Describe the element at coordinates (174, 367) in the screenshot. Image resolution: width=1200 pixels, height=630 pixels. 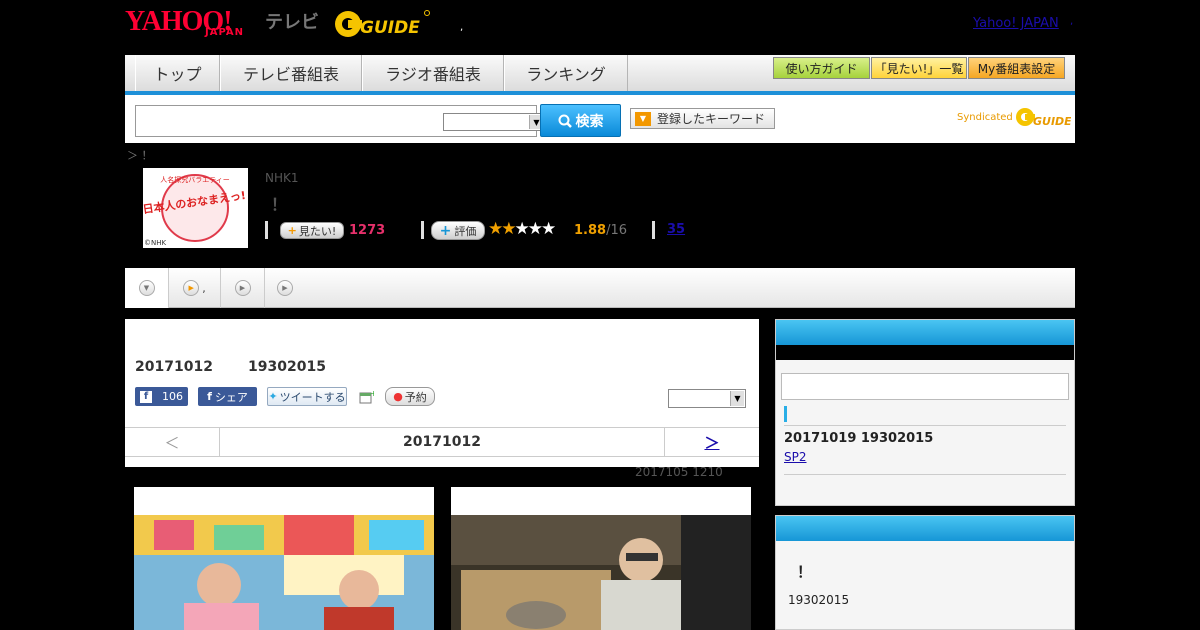
I see `broadcast-date: 20171012` at that location.